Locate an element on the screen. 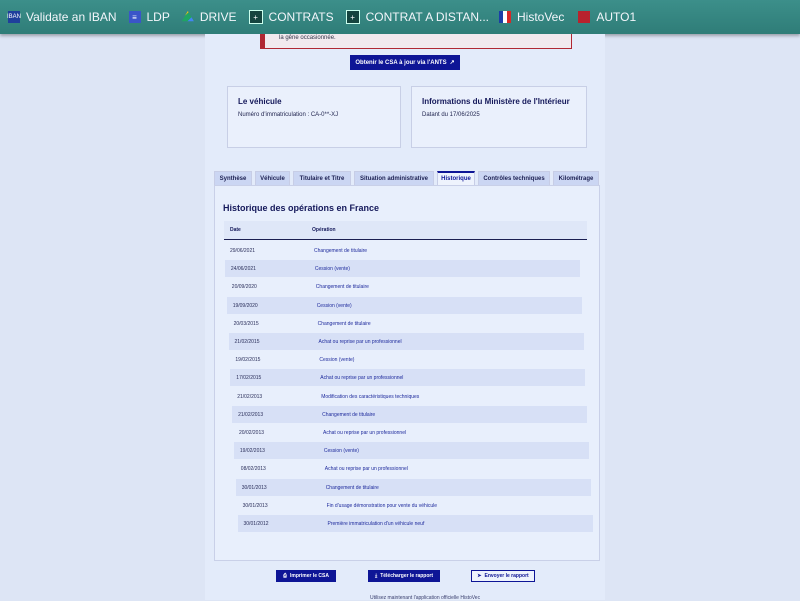 The width and height of the screenshot is (800, 601). row-date: 20/03/2015 is located at coordinates (246, 324).